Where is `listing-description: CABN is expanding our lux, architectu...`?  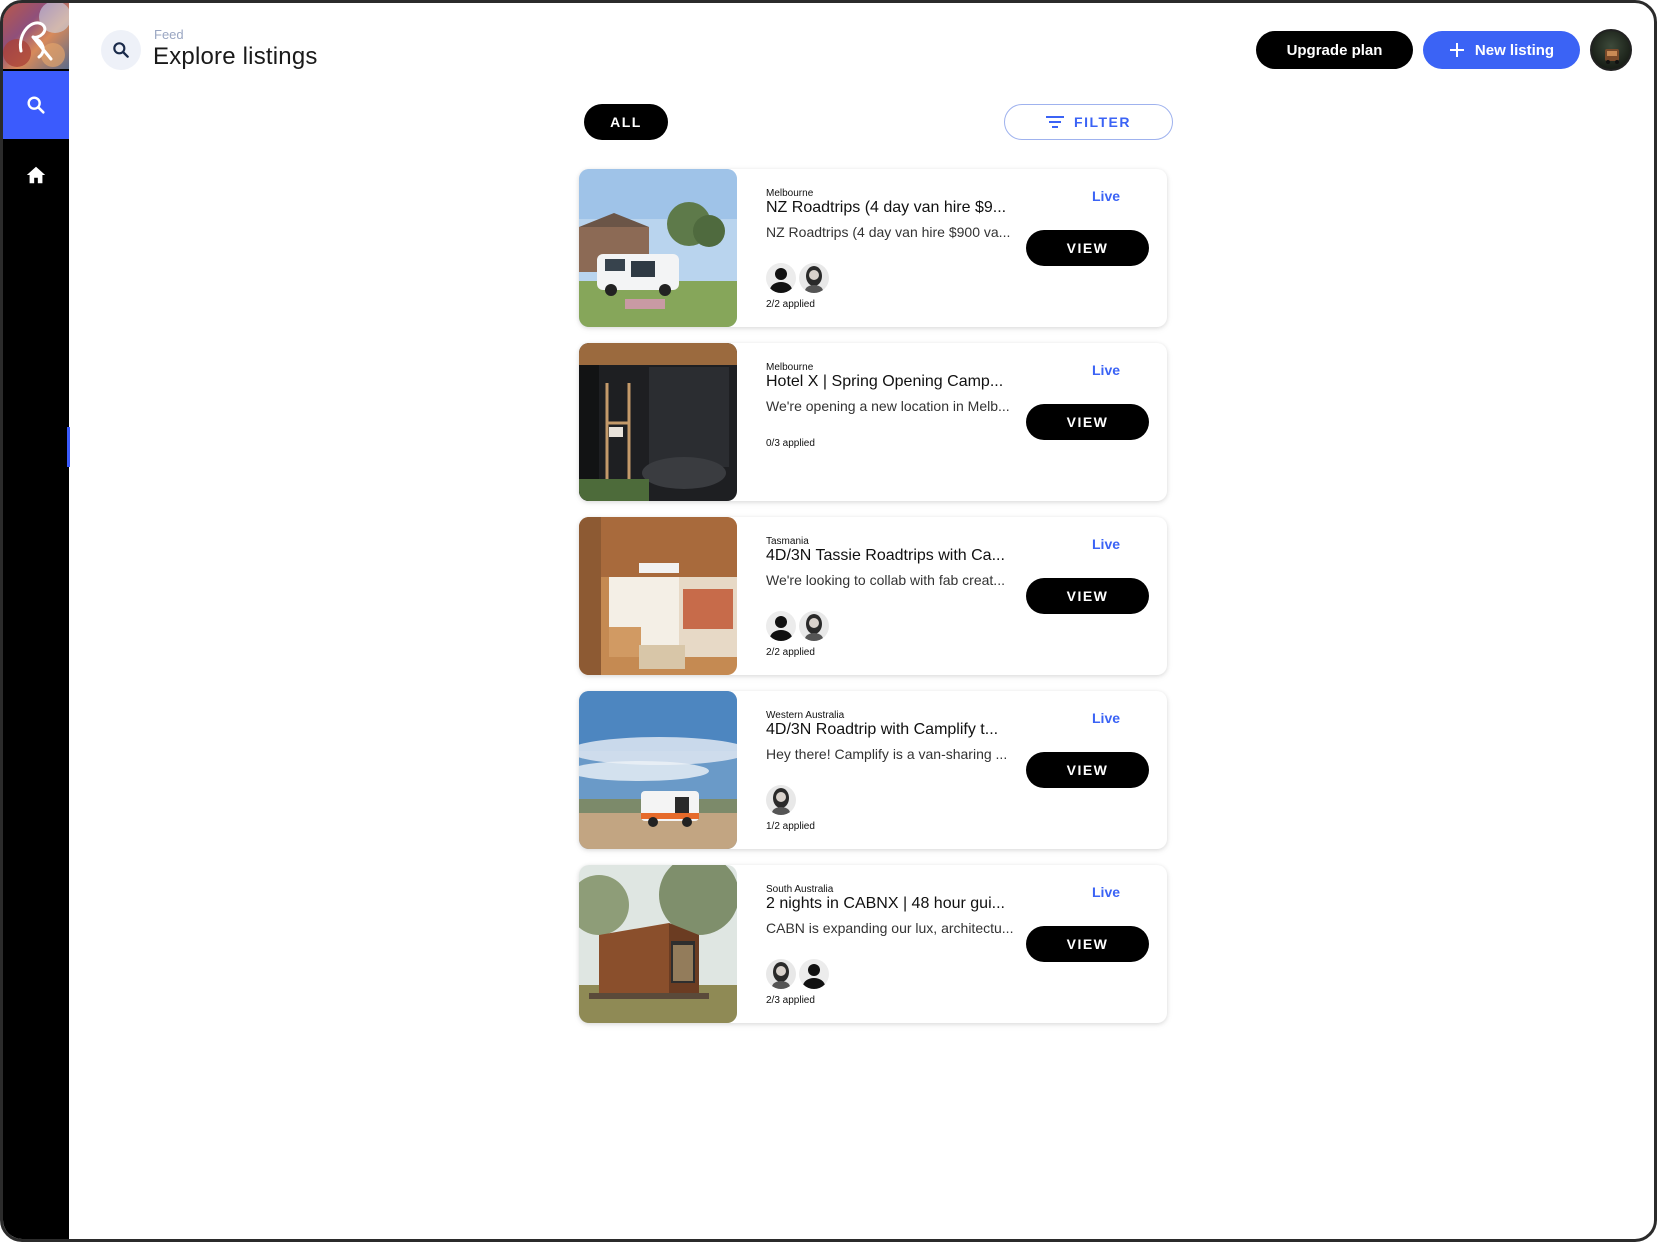 listing-description: CABN is expanding our lux, architectu... is located at coordinates (890, 928).